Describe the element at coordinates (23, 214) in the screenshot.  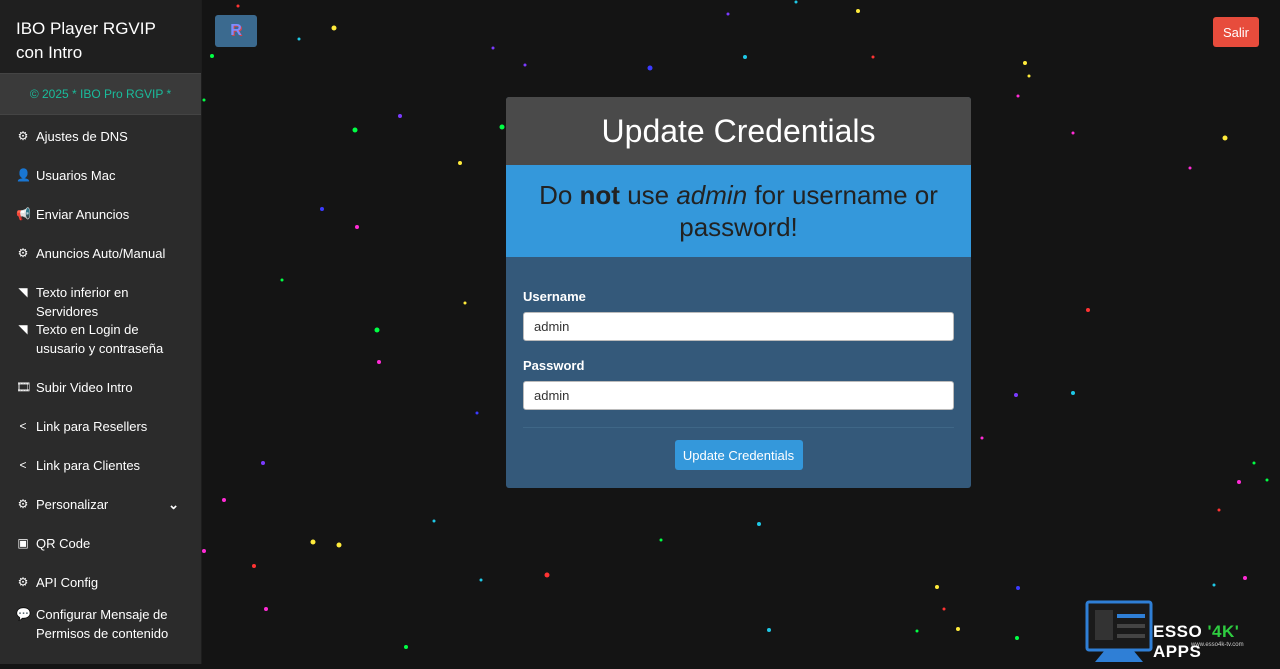
I see `bullhorn-icon: 📢` at that location.